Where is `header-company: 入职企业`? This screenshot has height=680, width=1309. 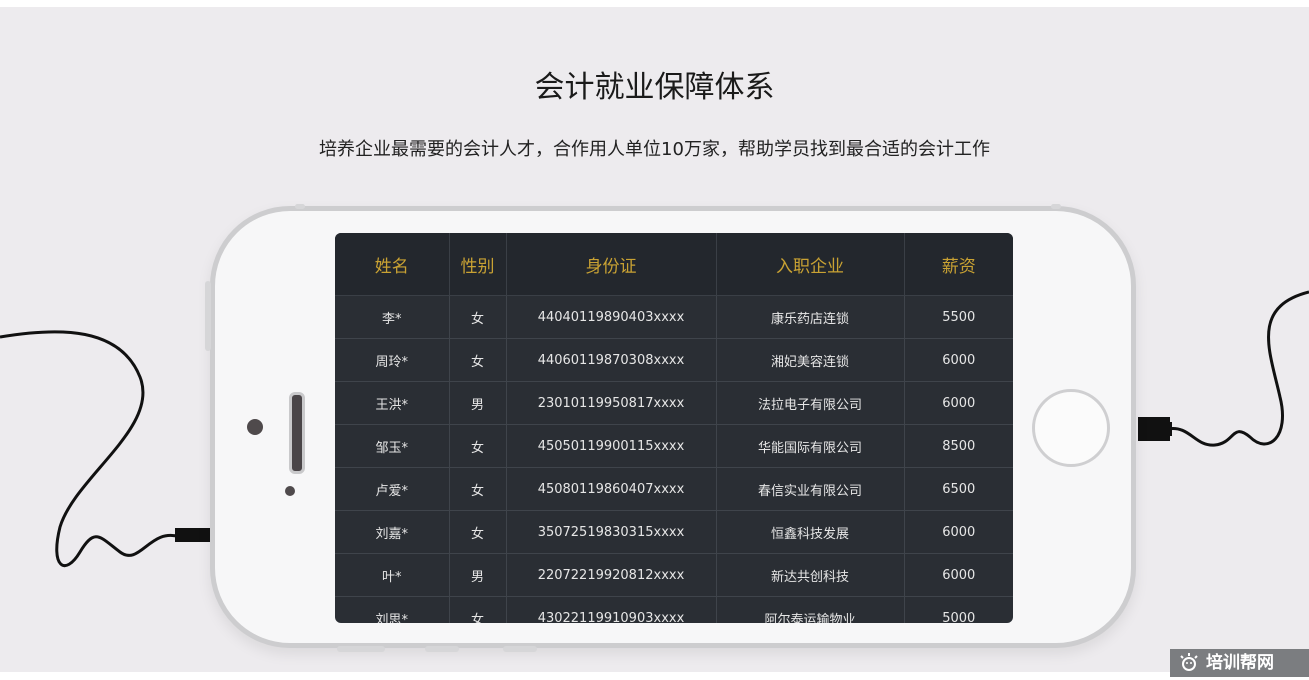
header-company: 入职企业 is located at coordinates (810, 264).